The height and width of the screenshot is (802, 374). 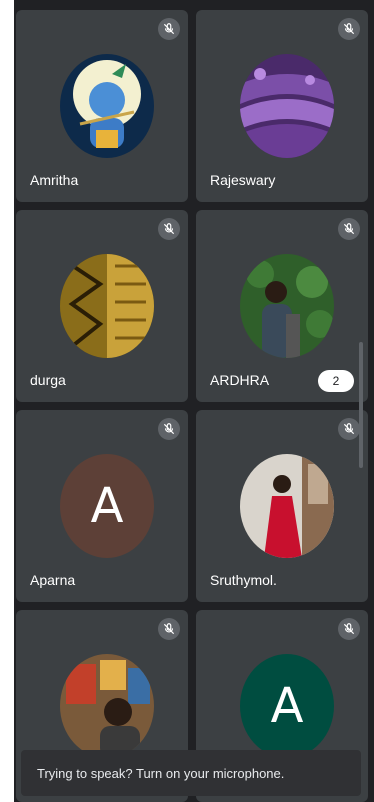 I want to click on participant-tile-aparna: A Aparna, so click(x=102, y=506).